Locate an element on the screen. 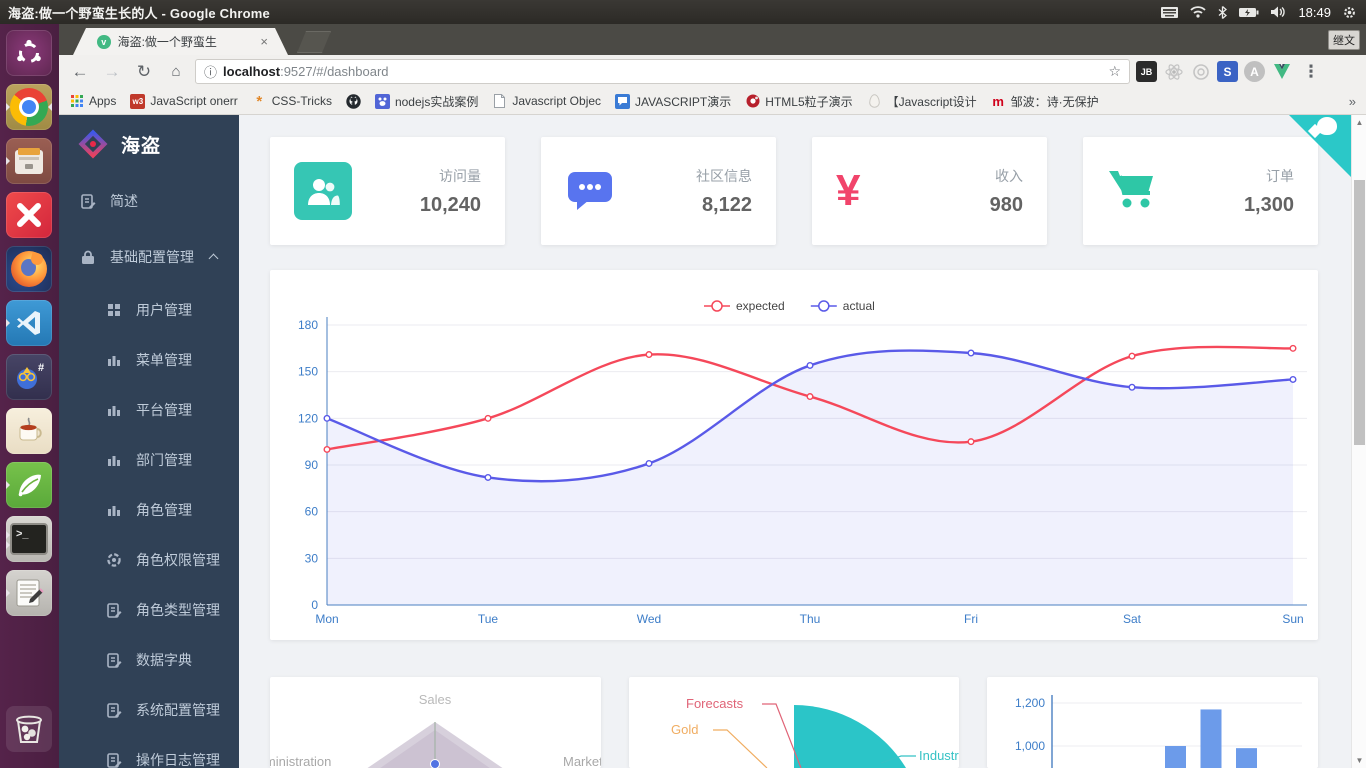 This screenshot has width=1366, height=768. apps-grid-icon is located at coordinates (76, 101).